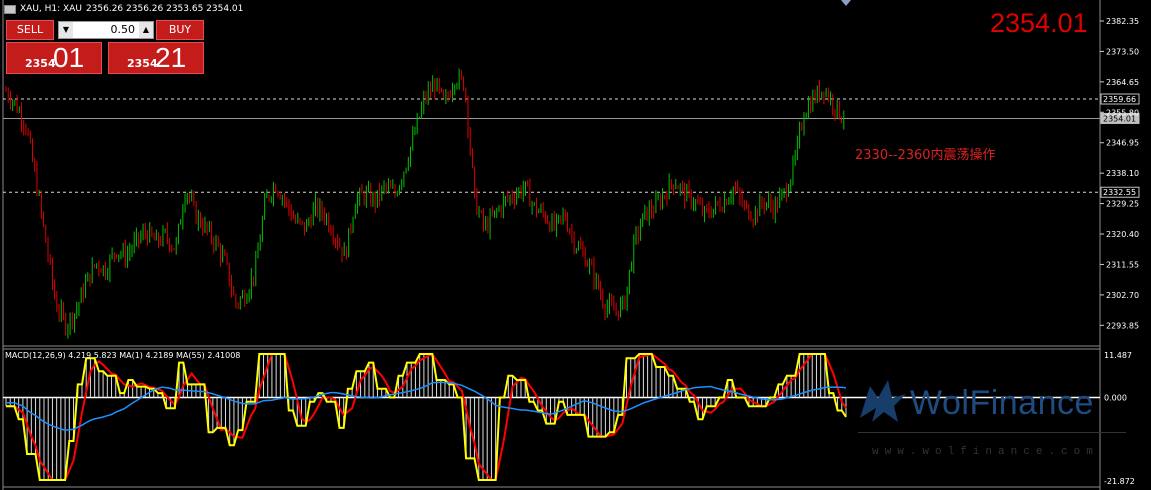 This screenshot has height=490, width=1151. What do you see at coordinates (30, 30) in the screenshot?
I see `sell-button: SELL` at bounding box center [30, 30].